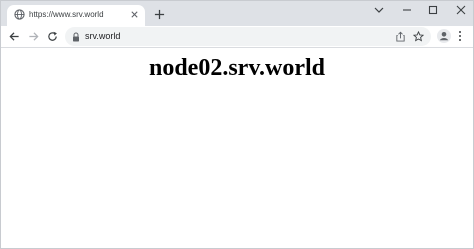 This screenshot has height=249, width=474. What do you see at coordinates (134, 14) in the screenshot?
I see `close-icon` at bounding box center [134, 14].